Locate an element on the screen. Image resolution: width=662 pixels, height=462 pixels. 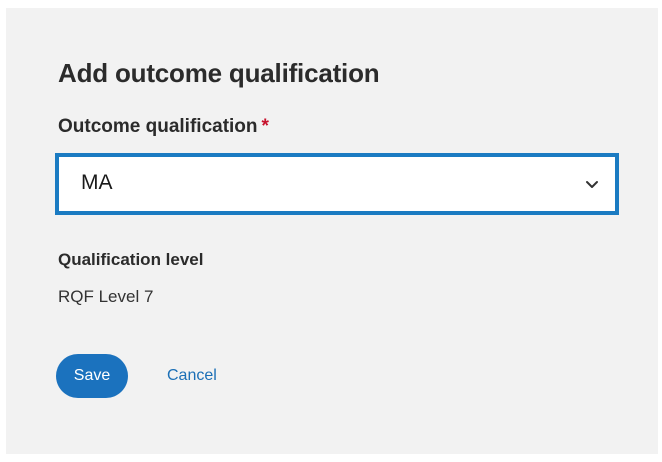
qualification-level-value: RQF Level 7 is located at coordinates (106, 296).